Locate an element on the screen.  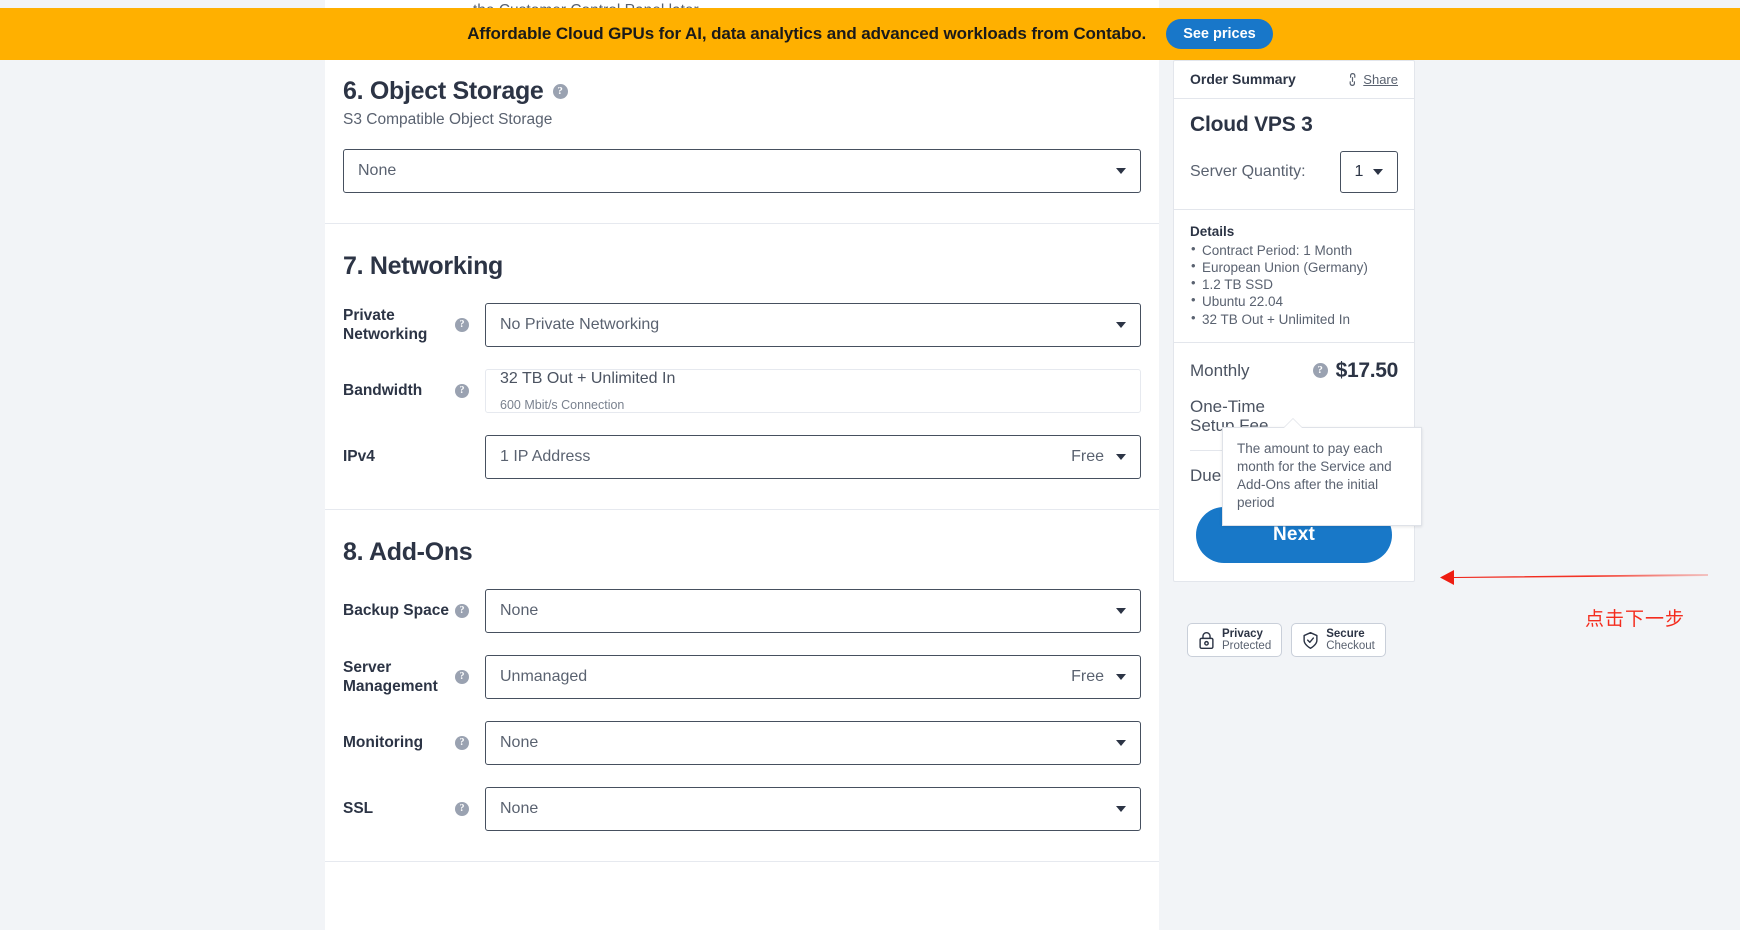
order-summary-header: Order Summary Share is located at coordinates (1294, 80).